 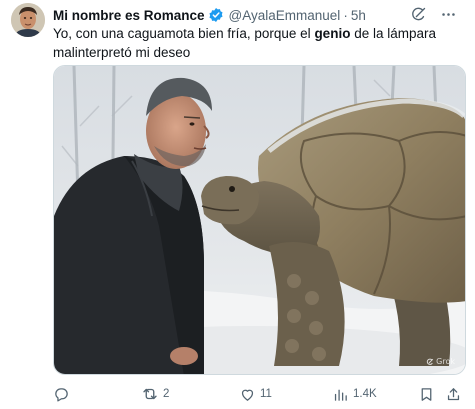 I want to click on grok-icon, so click(x=418, y=14).